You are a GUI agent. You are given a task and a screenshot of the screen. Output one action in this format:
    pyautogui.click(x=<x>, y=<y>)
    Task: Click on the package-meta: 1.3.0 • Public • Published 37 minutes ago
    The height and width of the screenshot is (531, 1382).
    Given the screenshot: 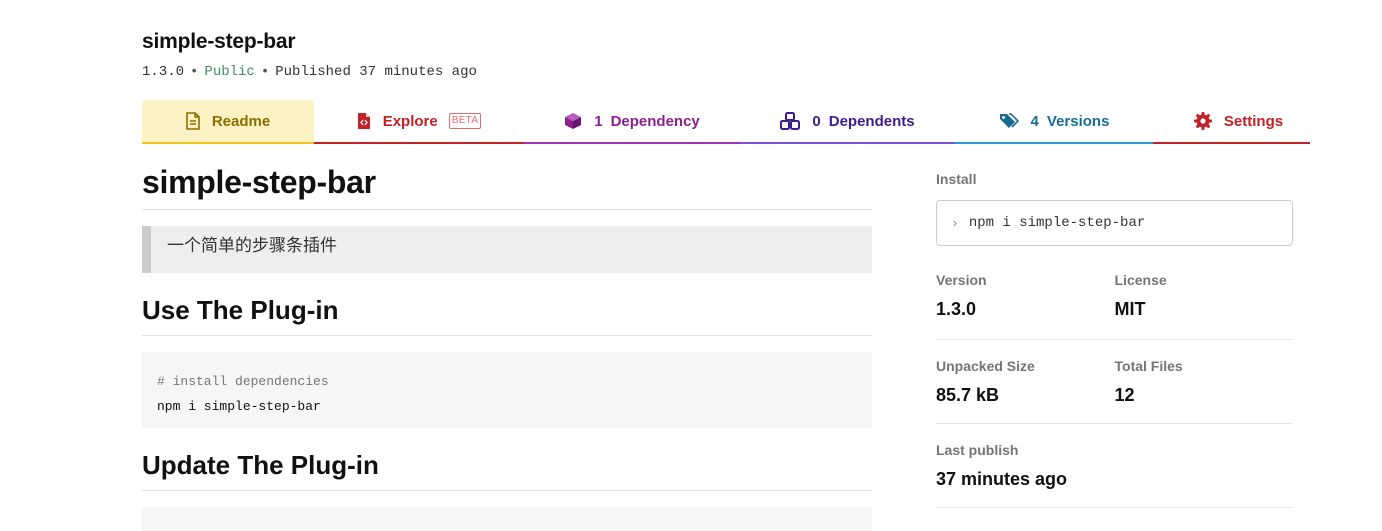 What is the action you would take?
    pyautogui.click(x=309, y=72)
    